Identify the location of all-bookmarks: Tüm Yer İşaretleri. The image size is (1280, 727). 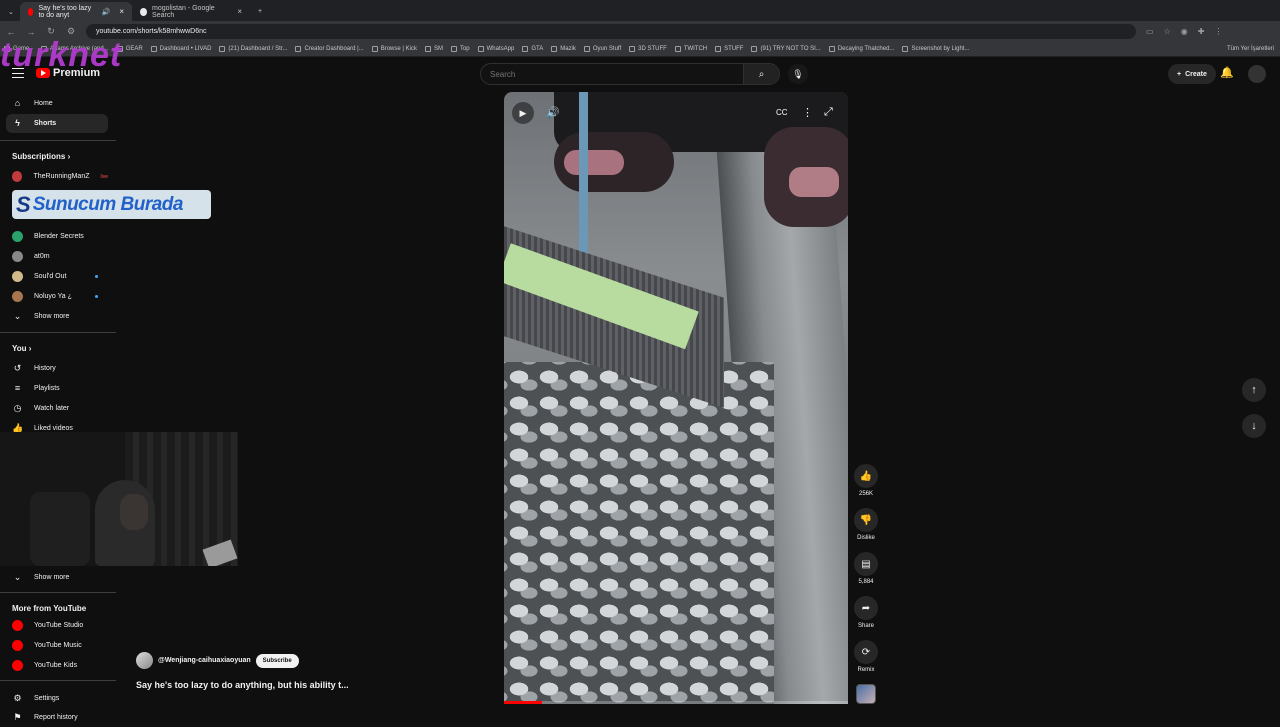
(1250, 49).